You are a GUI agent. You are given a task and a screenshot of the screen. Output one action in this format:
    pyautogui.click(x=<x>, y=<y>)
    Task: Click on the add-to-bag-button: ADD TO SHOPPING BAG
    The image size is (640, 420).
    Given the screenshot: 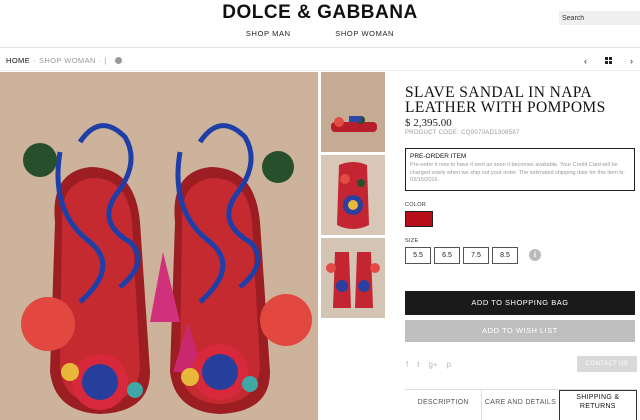 What is the action you would take?
    pyautogui.click(x=520, y=303)
    